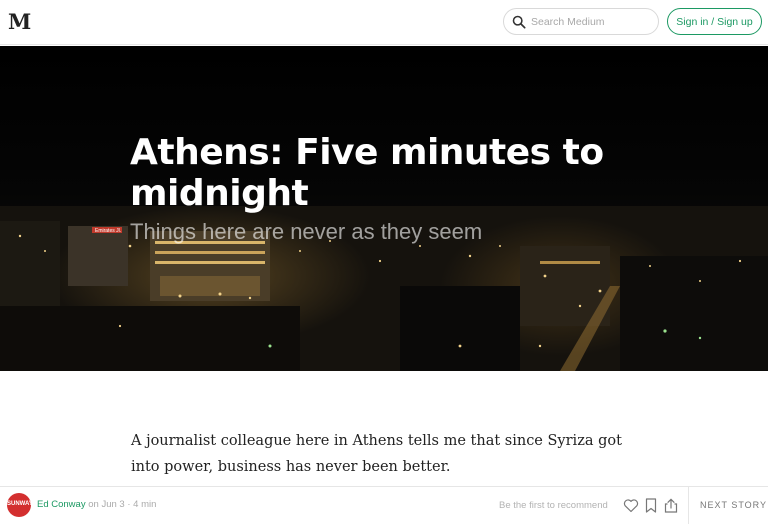 This screenshot has height=524, width=768. I want to click on search-input, so click(591, 21).